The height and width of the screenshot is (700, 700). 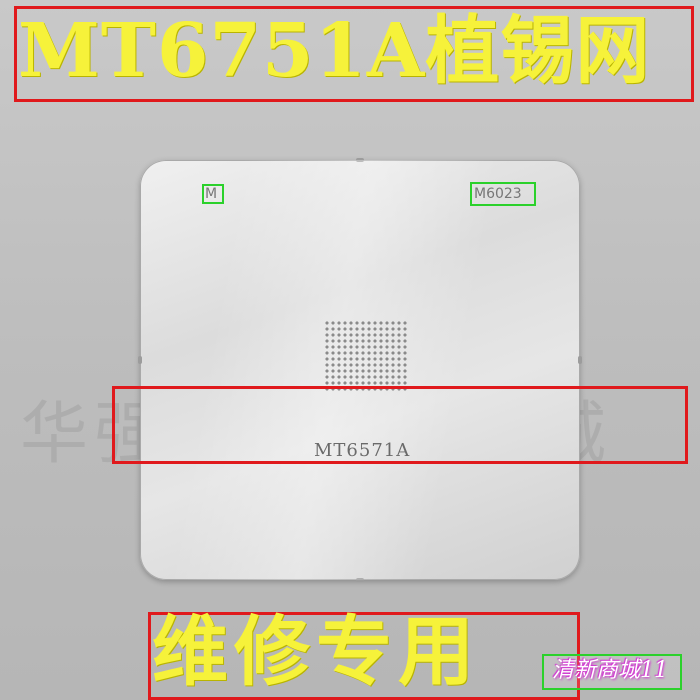 I want to click on repair-caption: 维修专用, so click(x=316, y=651).